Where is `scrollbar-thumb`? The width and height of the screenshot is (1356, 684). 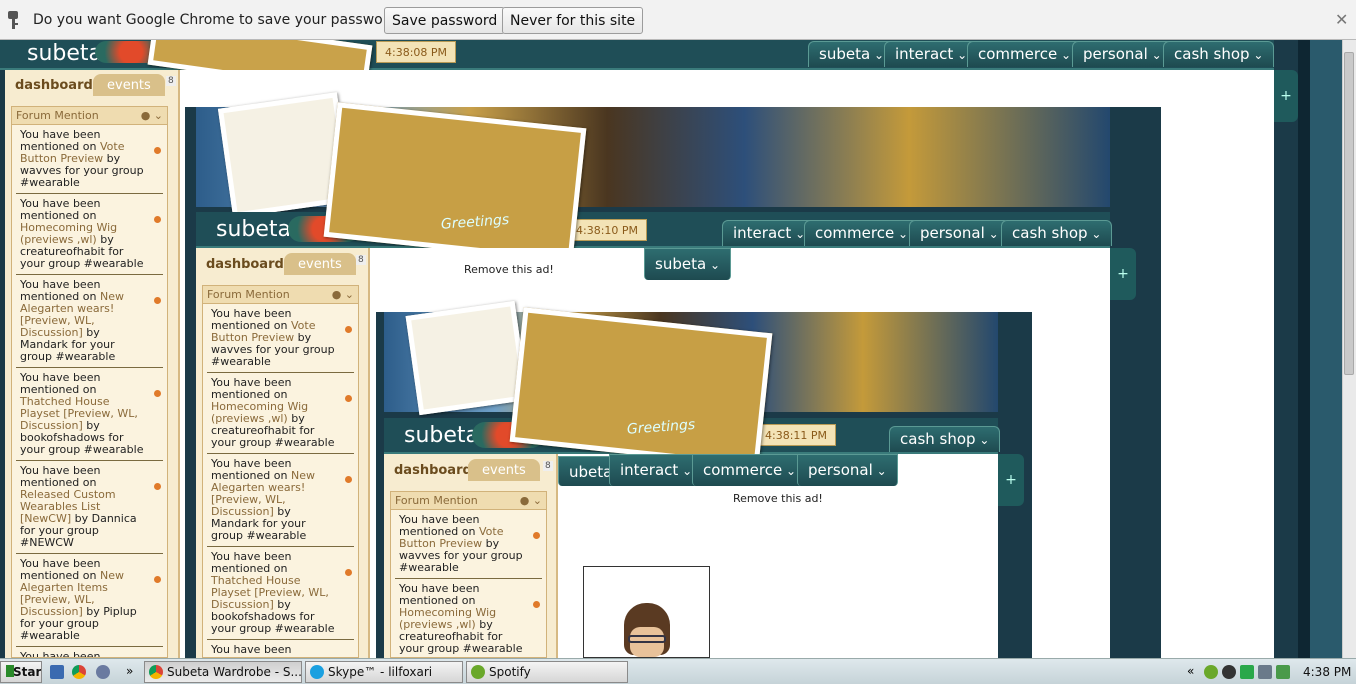 scrollbar-thumb is located at coordinates (1349, 213).